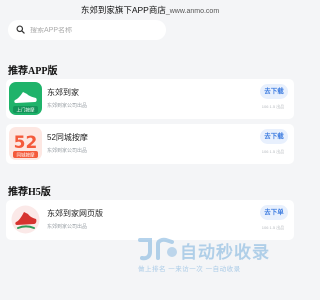 The width and height of the screenshot is (320, 300). What do you see at coordinates (25, 98) in the screenshot?
I see `shoe-logo-icon: 上门按摩` at bounding box center [25, 98].